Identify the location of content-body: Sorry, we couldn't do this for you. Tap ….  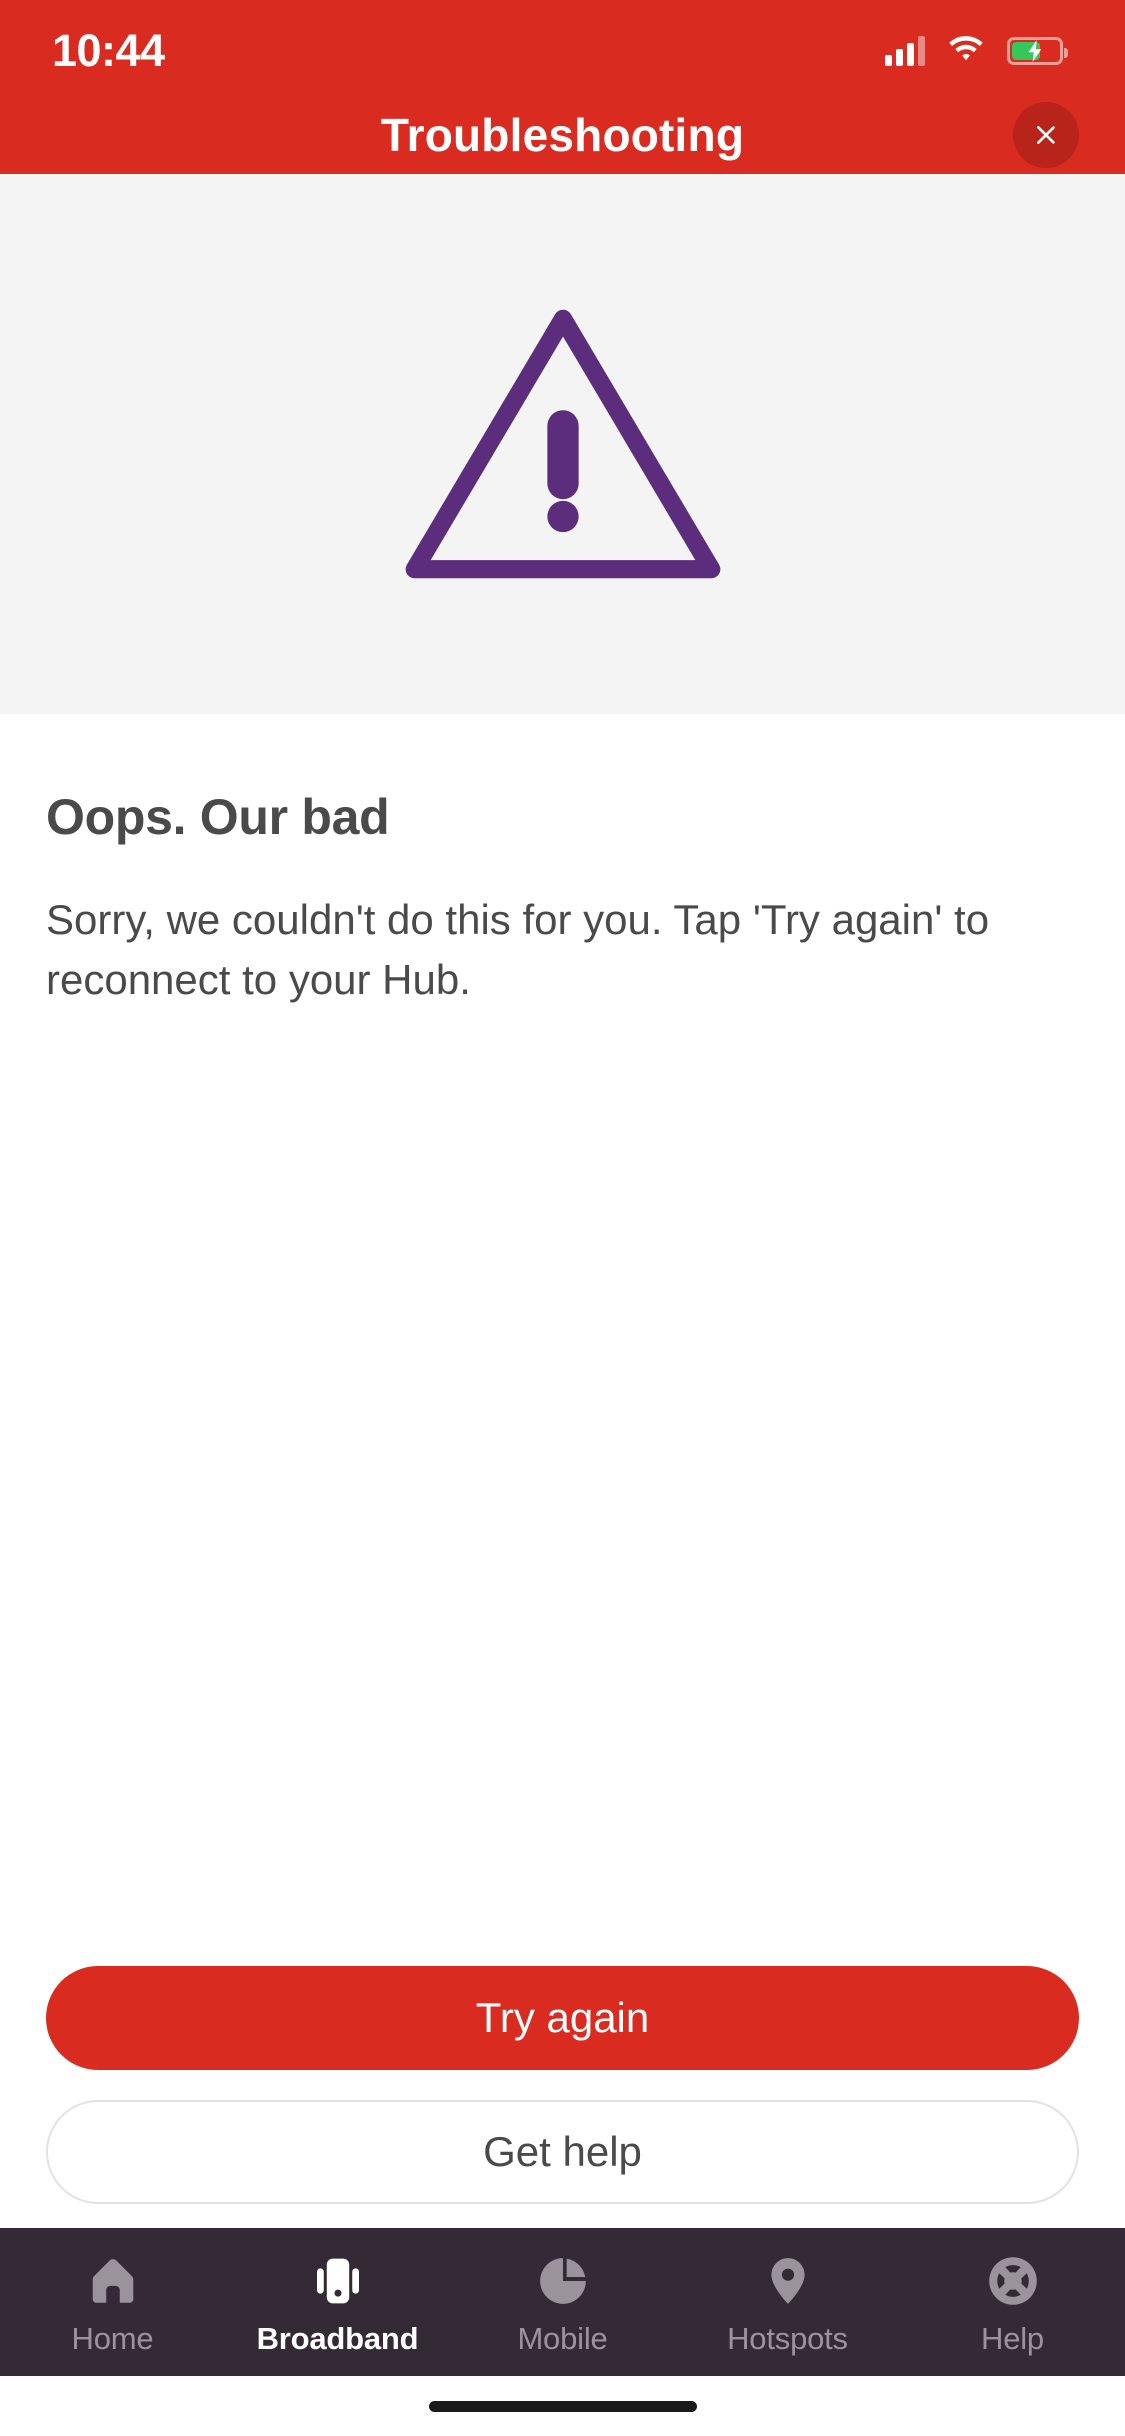
(518, 949).